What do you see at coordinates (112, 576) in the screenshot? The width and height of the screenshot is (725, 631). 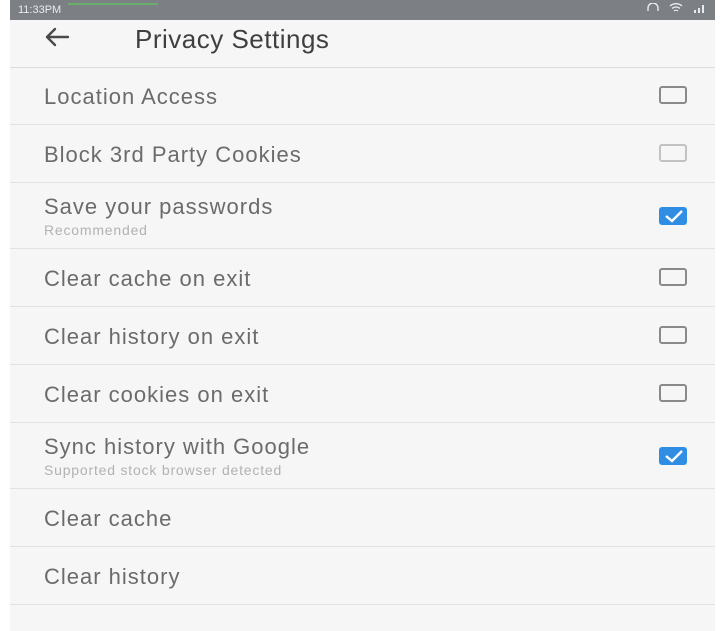 I see `setting-label: Clear history` at bounding box center [112, 576].